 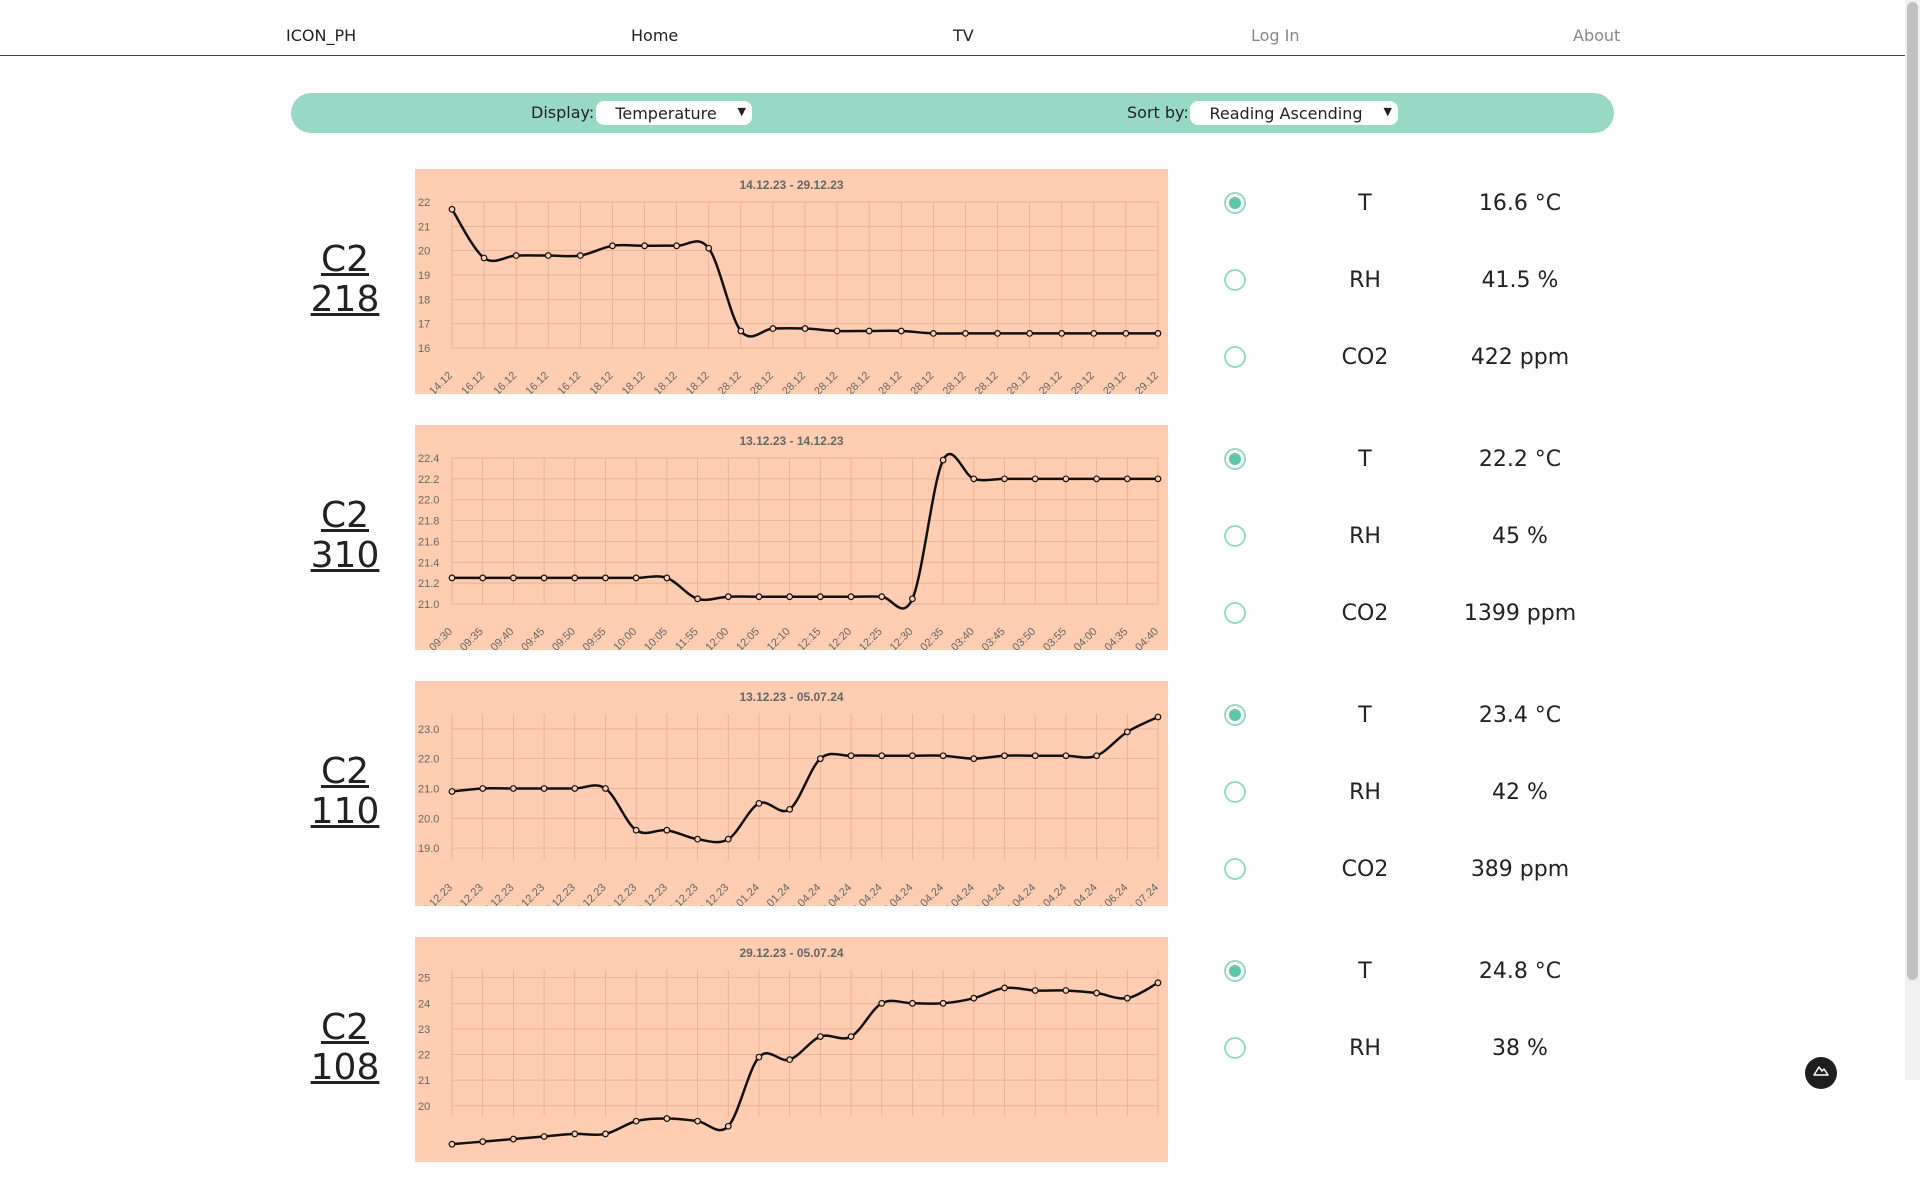 I want to click on readings-panel: T 24.8 °C RH 38 %, so click(x=1410, y=1065).